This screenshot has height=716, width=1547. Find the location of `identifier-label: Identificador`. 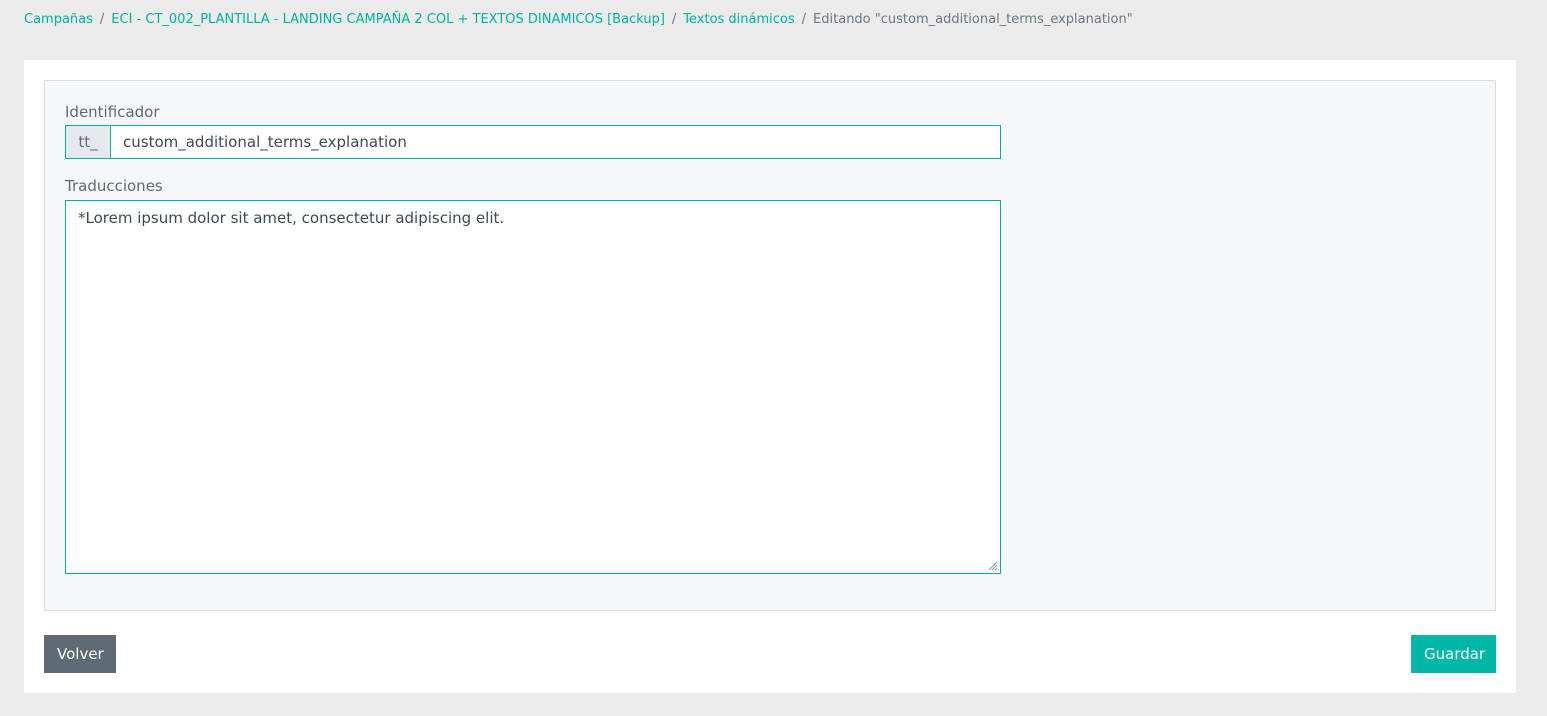

identifier-label: Identificador is located at coordinates (112, 112).